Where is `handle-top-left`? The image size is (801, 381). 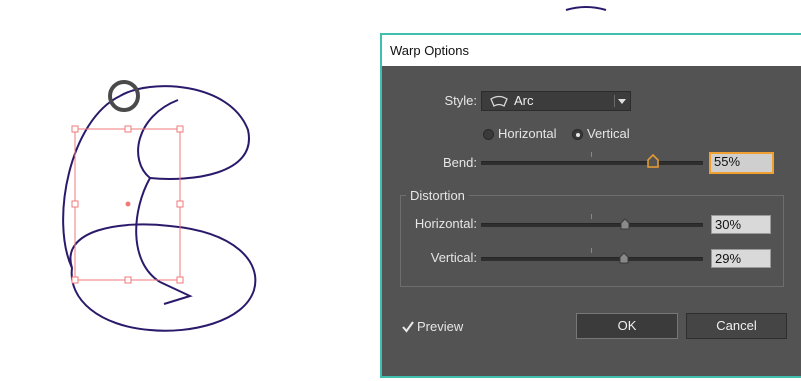 handle-top-left is located at coordinates (75, 129).